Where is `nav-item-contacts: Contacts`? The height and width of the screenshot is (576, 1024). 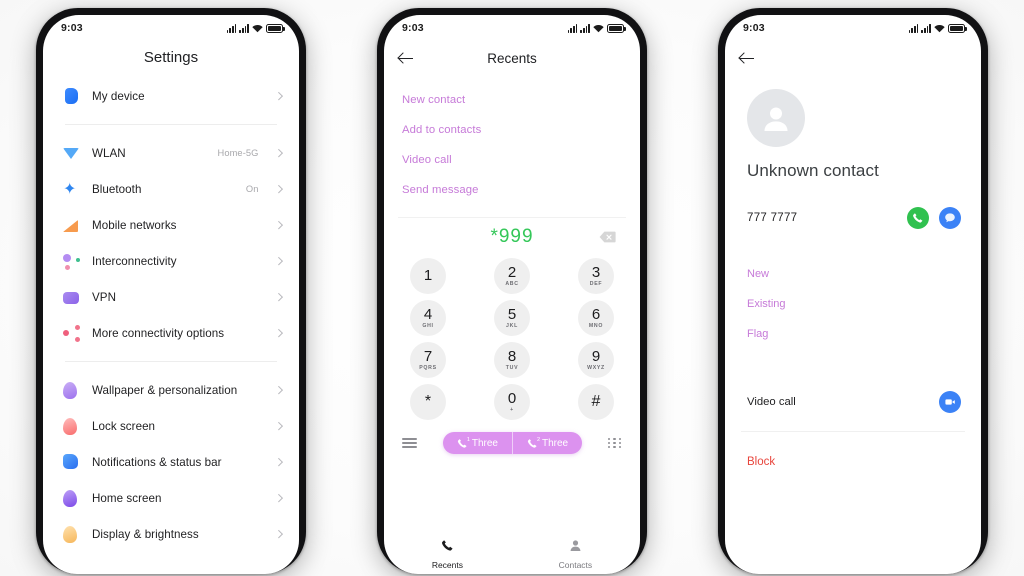
nav-item-contacts: Contacts is located at coordinates (575, 554).